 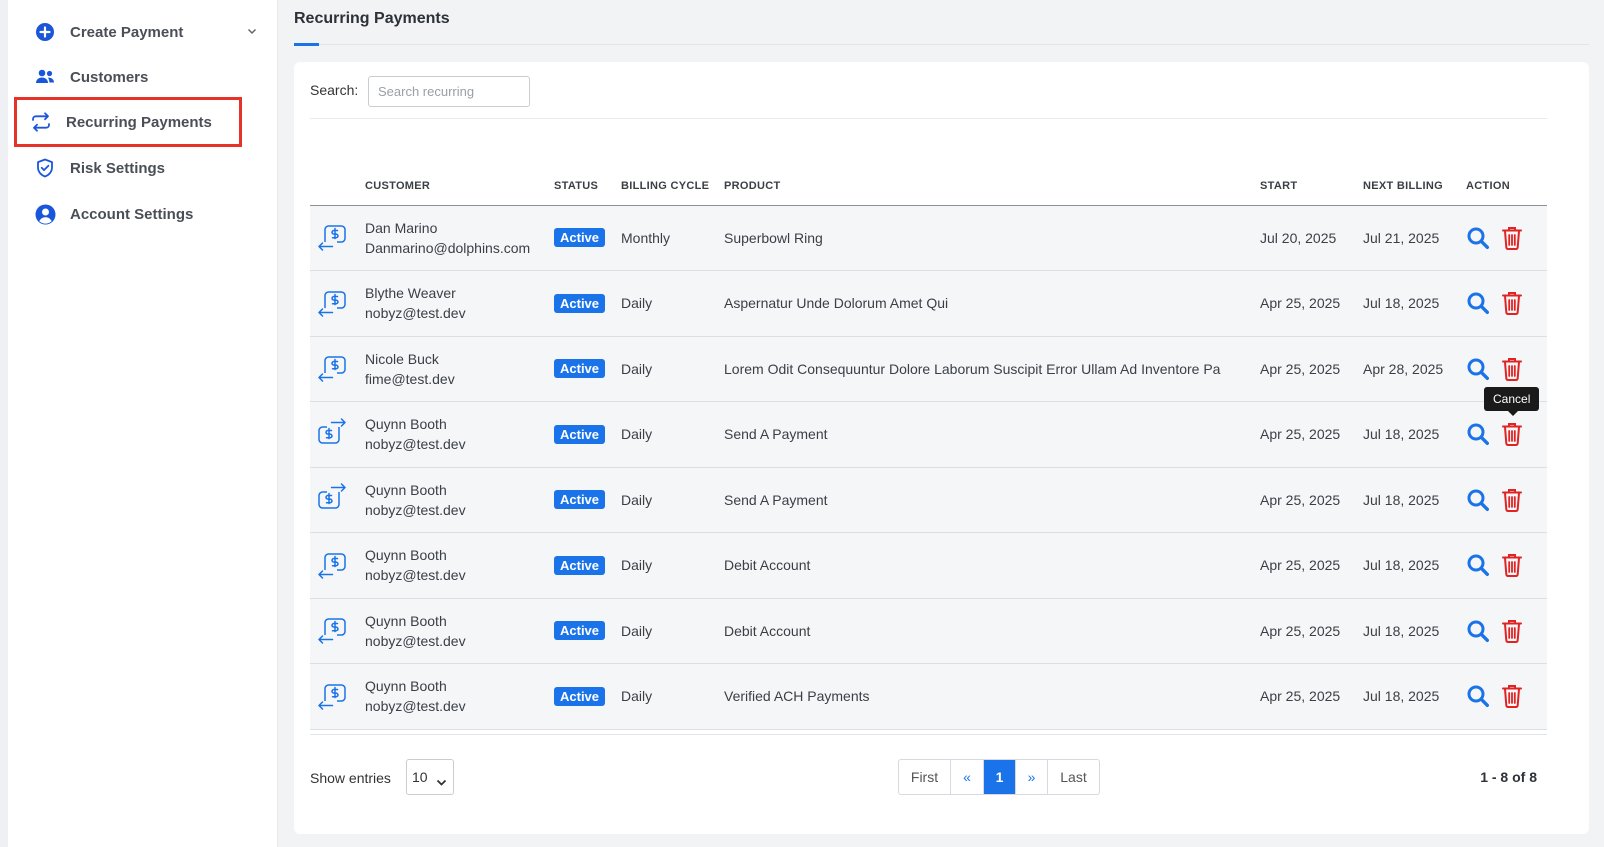 I want to click on billing-cycle: Monthly, so click(x=672, y=238).